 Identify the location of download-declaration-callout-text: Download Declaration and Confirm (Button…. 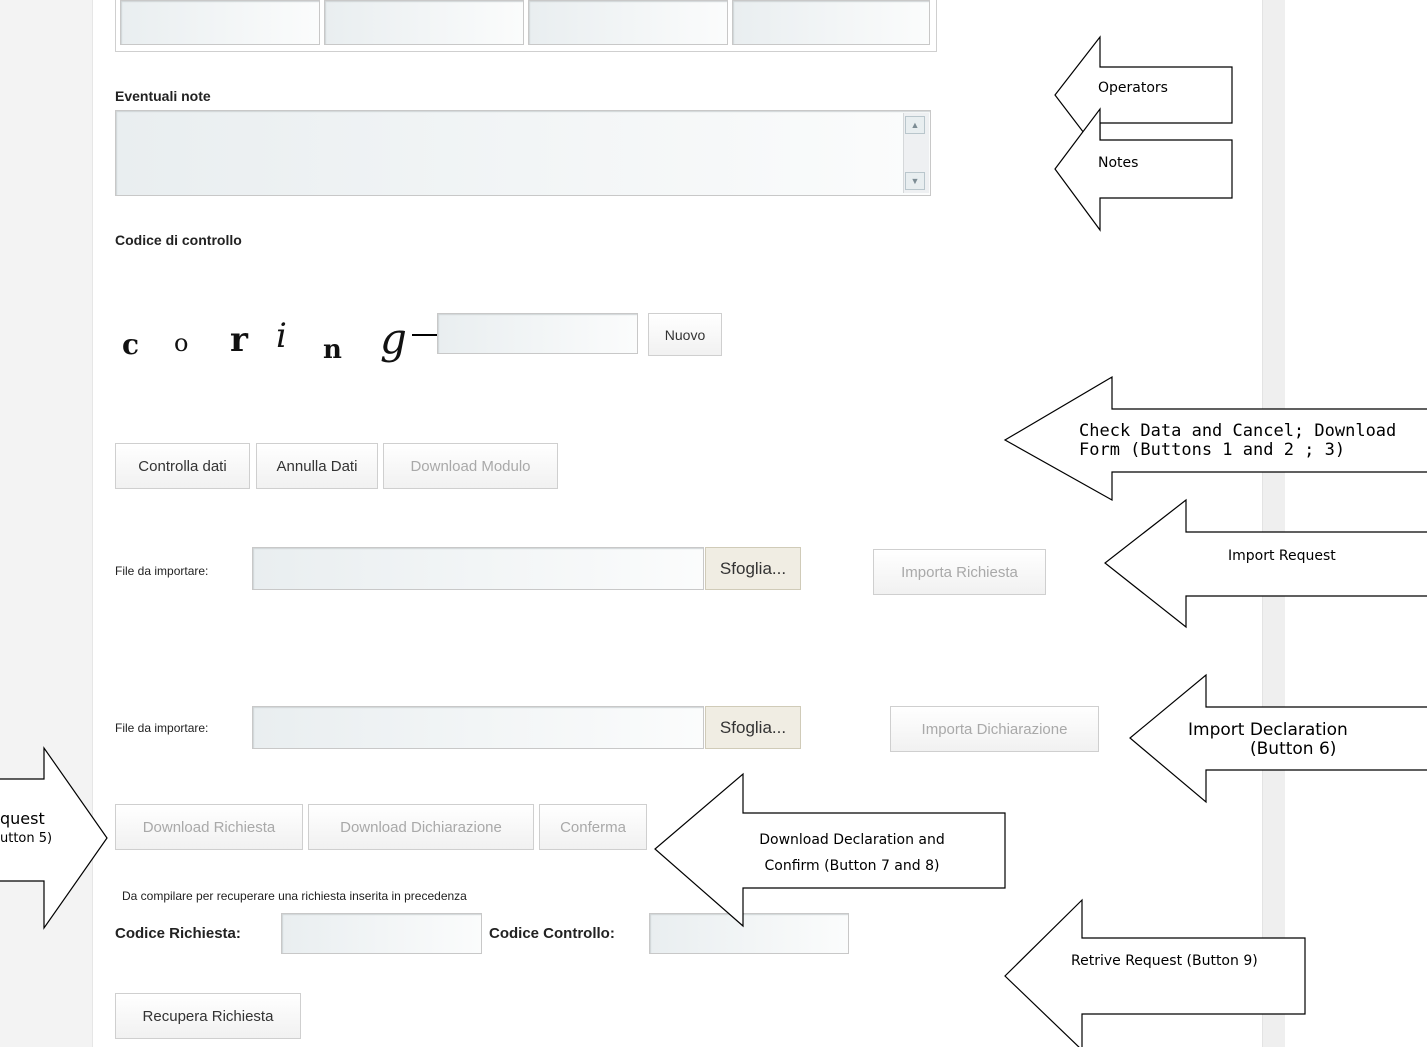
(852, 853).